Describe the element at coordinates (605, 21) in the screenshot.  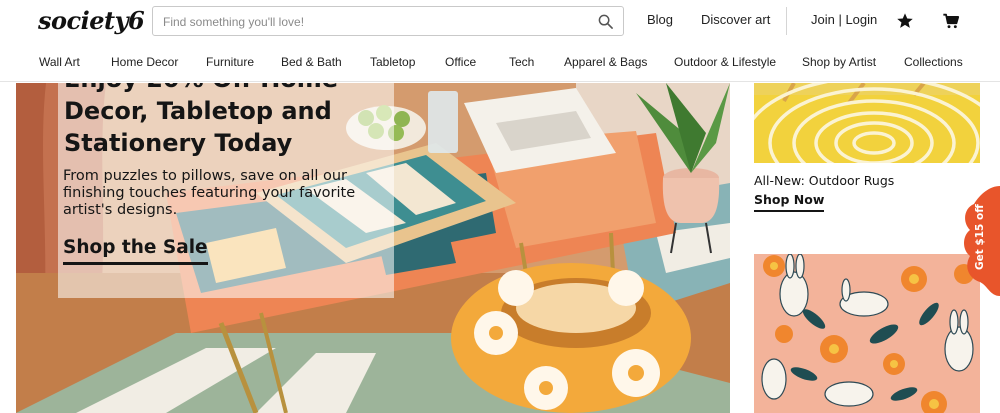
I see `search-icon` at that location.